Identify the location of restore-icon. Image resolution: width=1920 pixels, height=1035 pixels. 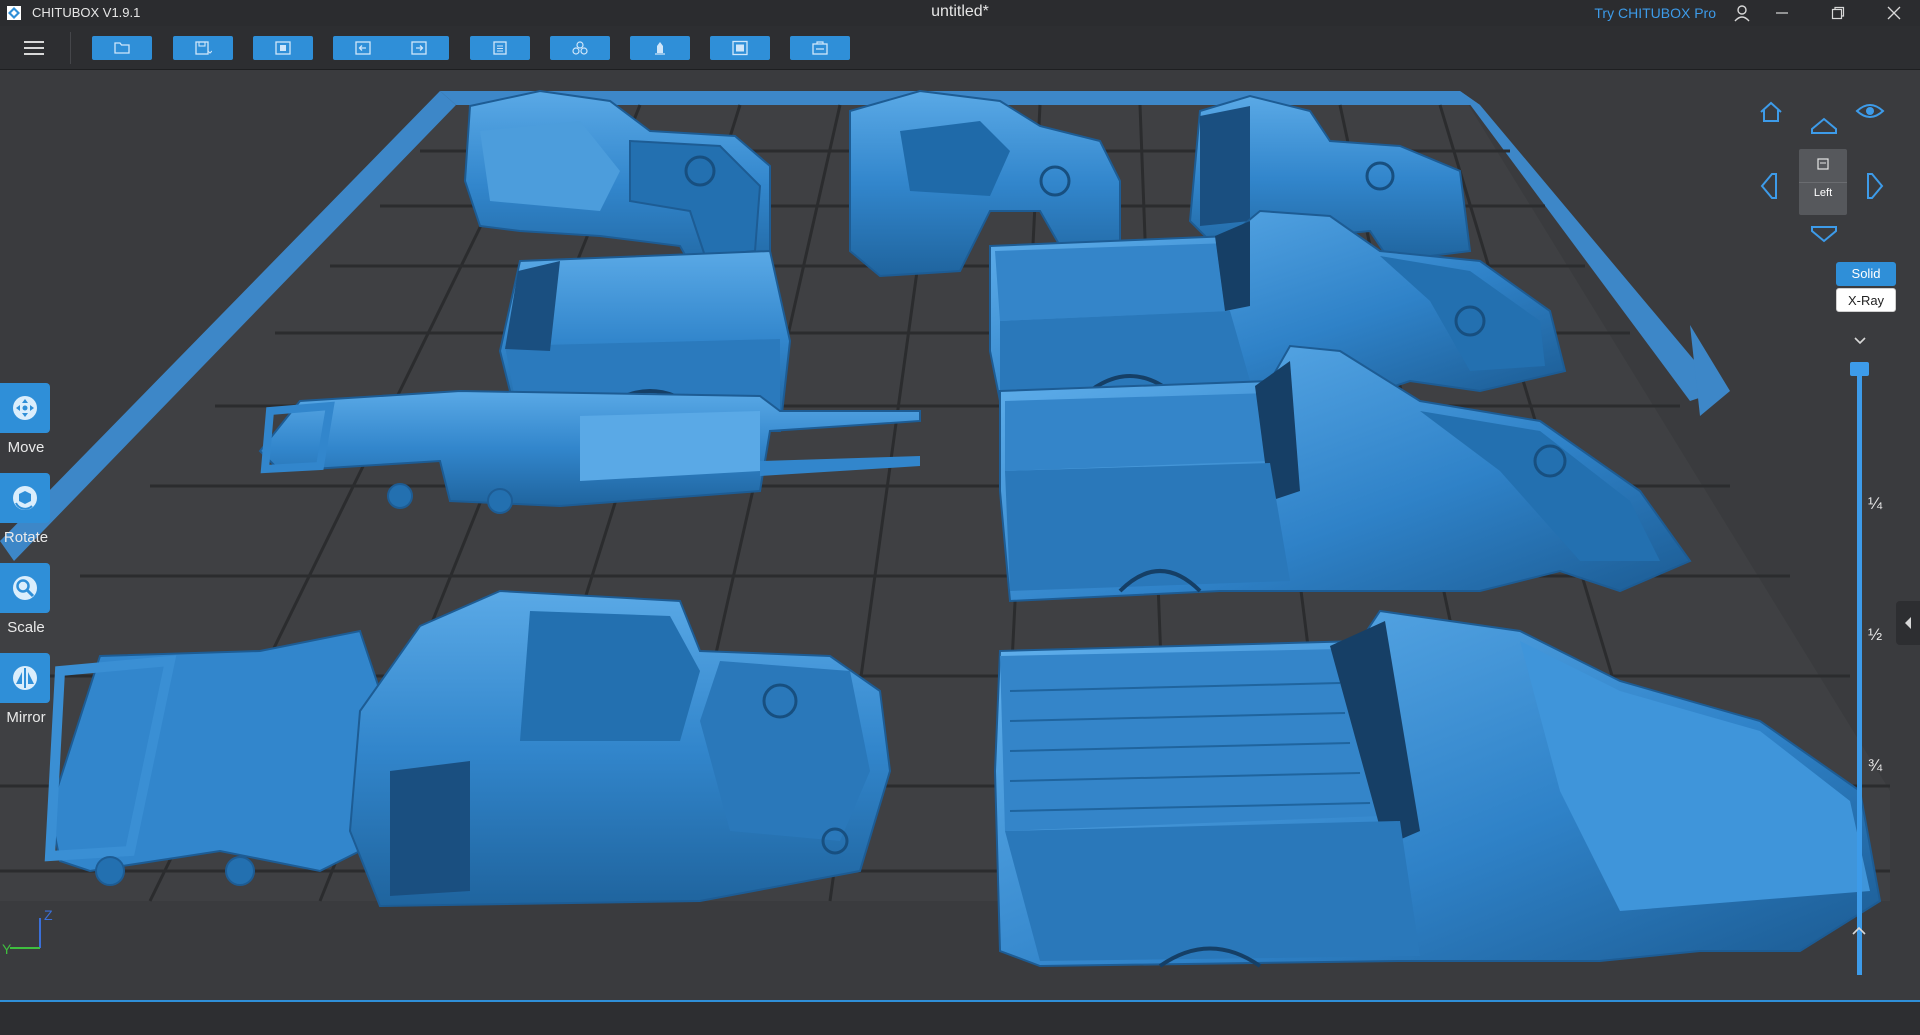
(1838, 13).